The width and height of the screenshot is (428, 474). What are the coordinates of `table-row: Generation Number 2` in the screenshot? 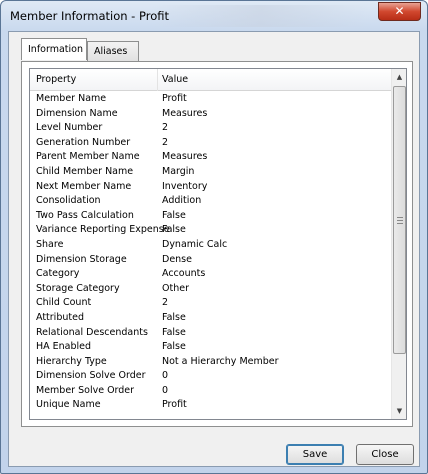 It's located at (211, 143).